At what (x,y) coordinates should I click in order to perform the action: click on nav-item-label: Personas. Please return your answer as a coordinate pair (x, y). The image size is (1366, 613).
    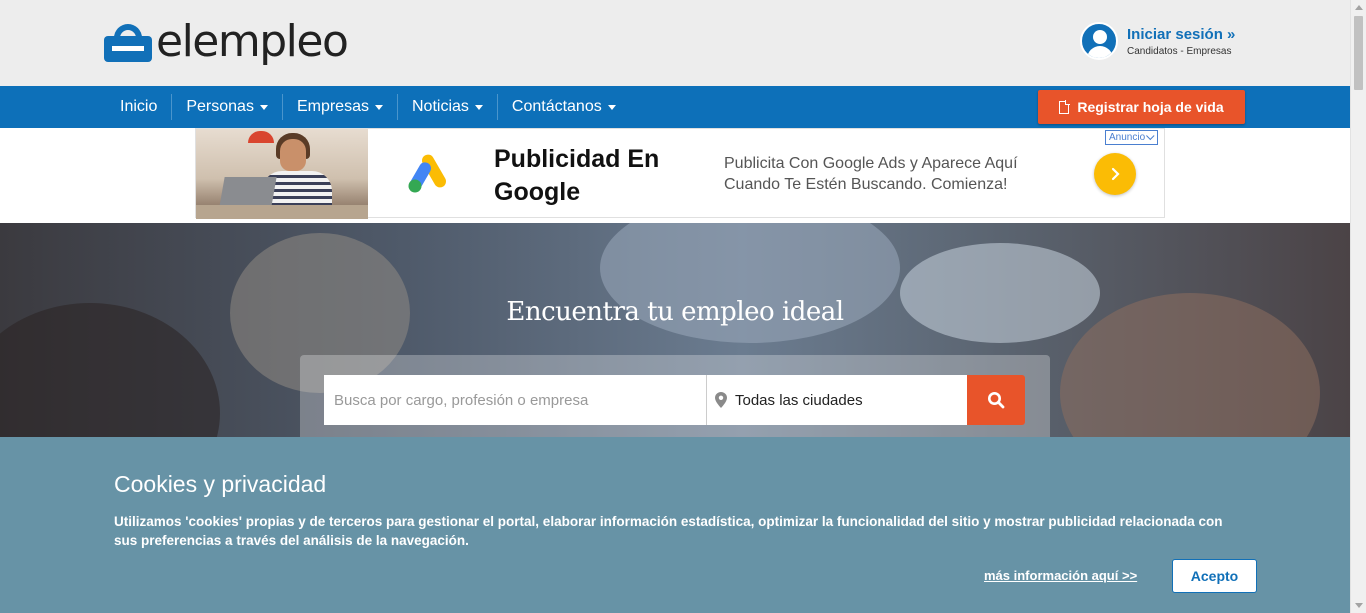
    Looking at the image, I should click on (220, 106).